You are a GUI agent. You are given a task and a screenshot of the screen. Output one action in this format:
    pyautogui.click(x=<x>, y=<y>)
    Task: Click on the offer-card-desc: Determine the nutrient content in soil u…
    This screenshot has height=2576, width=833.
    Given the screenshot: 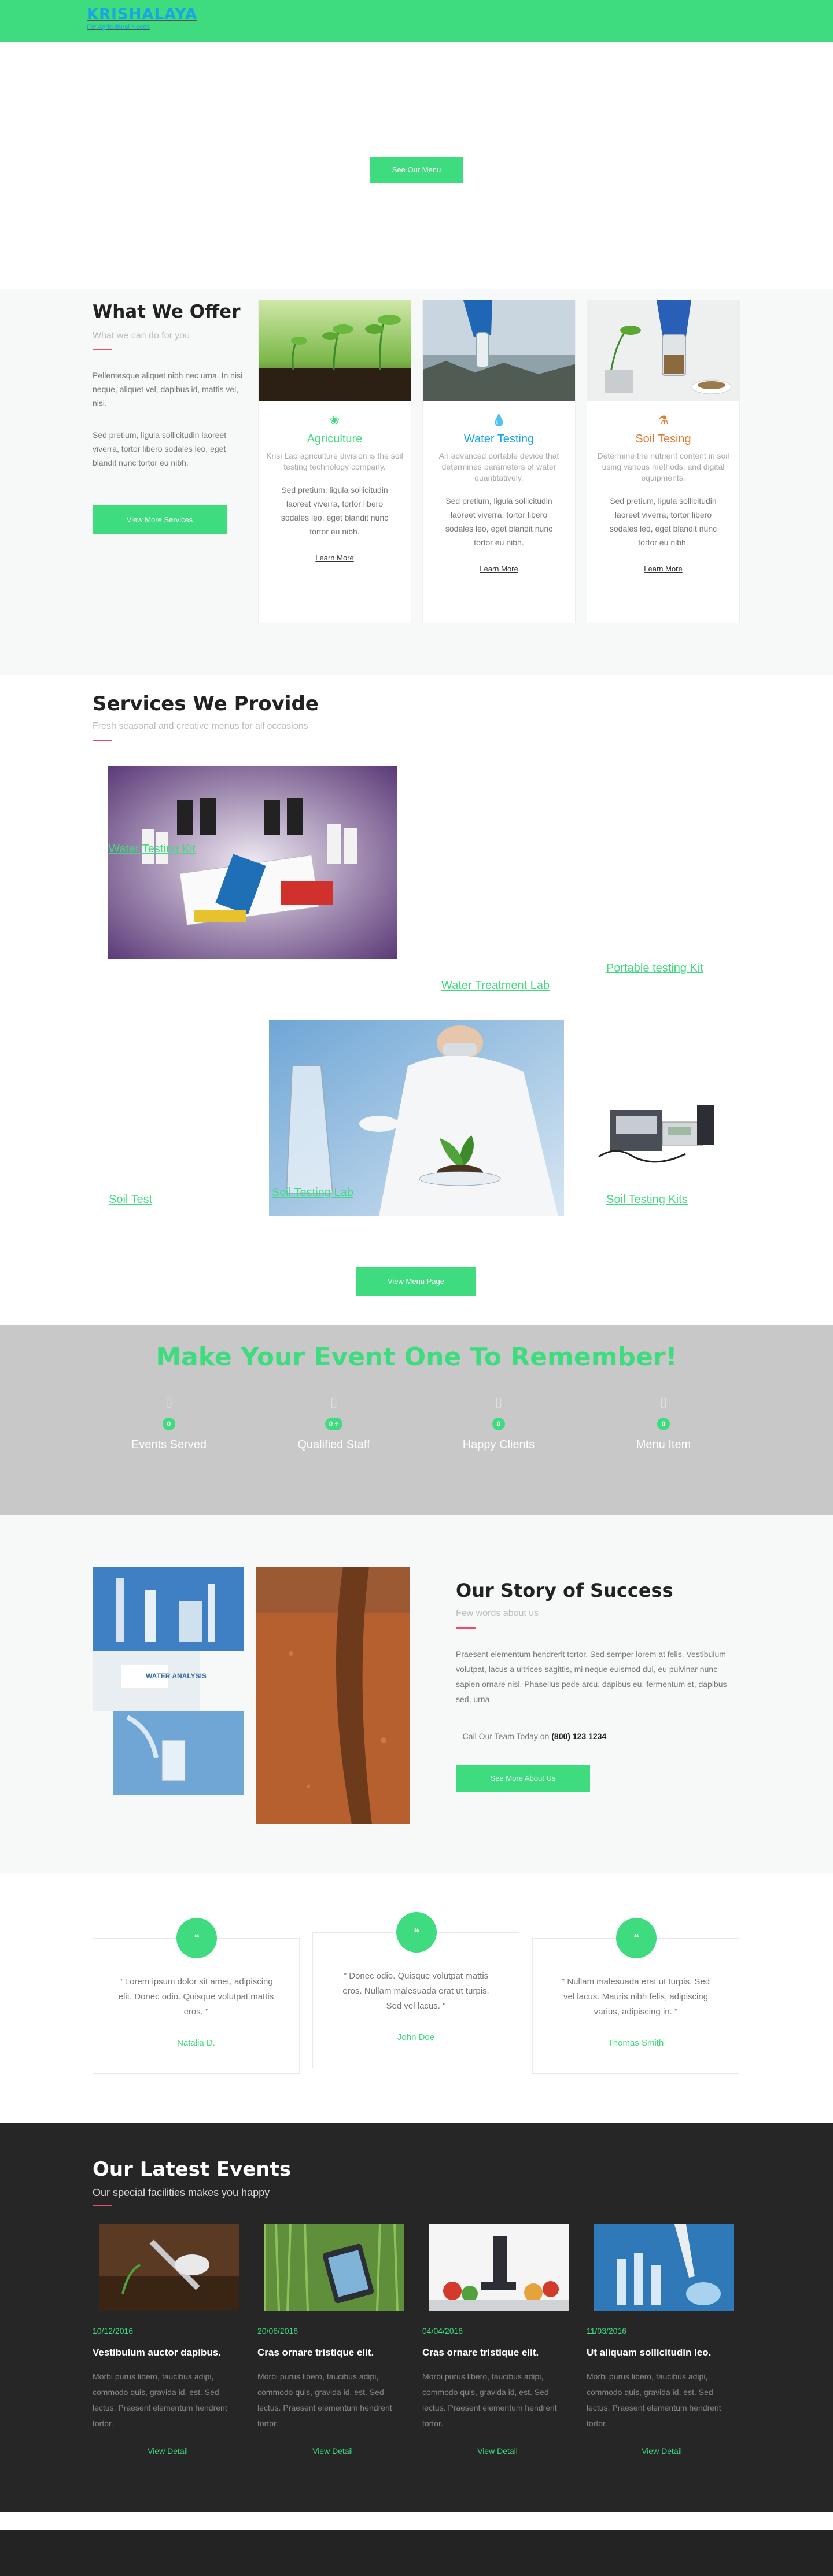 What is the action you would take?
    pyautogui.click(x=663, y=466)
    